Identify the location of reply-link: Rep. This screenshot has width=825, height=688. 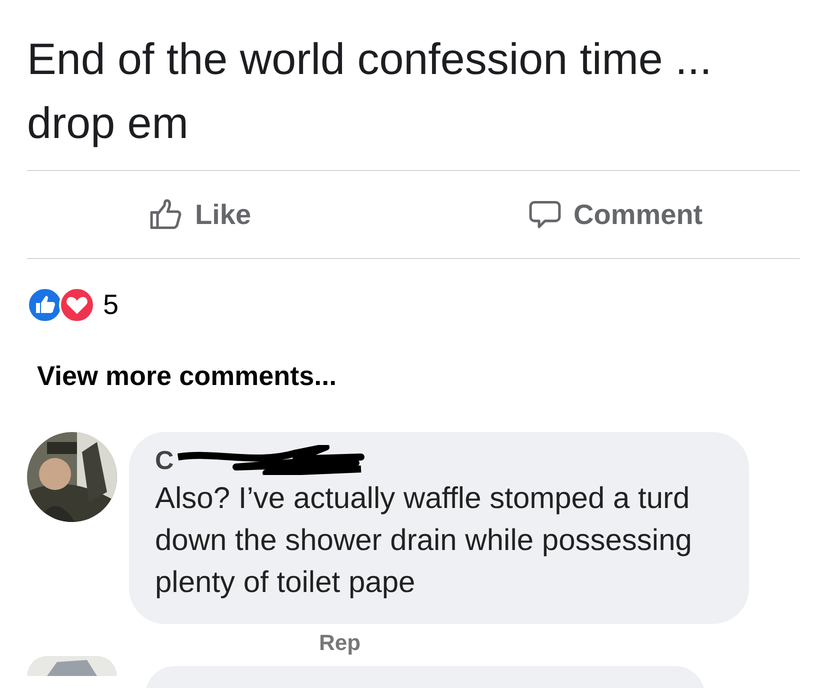
(534, 643).